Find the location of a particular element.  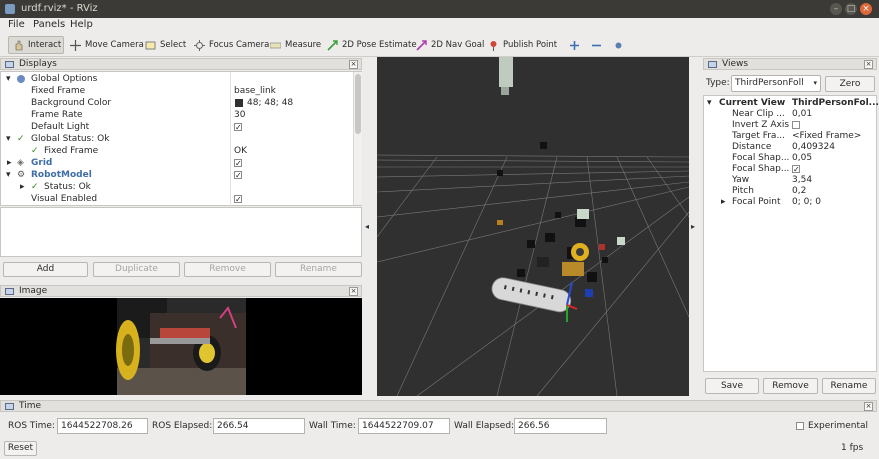

menu-help: Help is located at coordinates (81, 24).